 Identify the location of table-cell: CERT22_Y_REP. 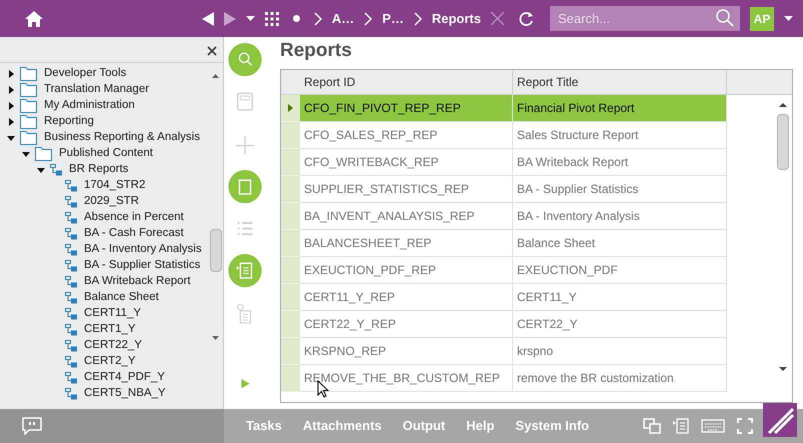
(406, 324).